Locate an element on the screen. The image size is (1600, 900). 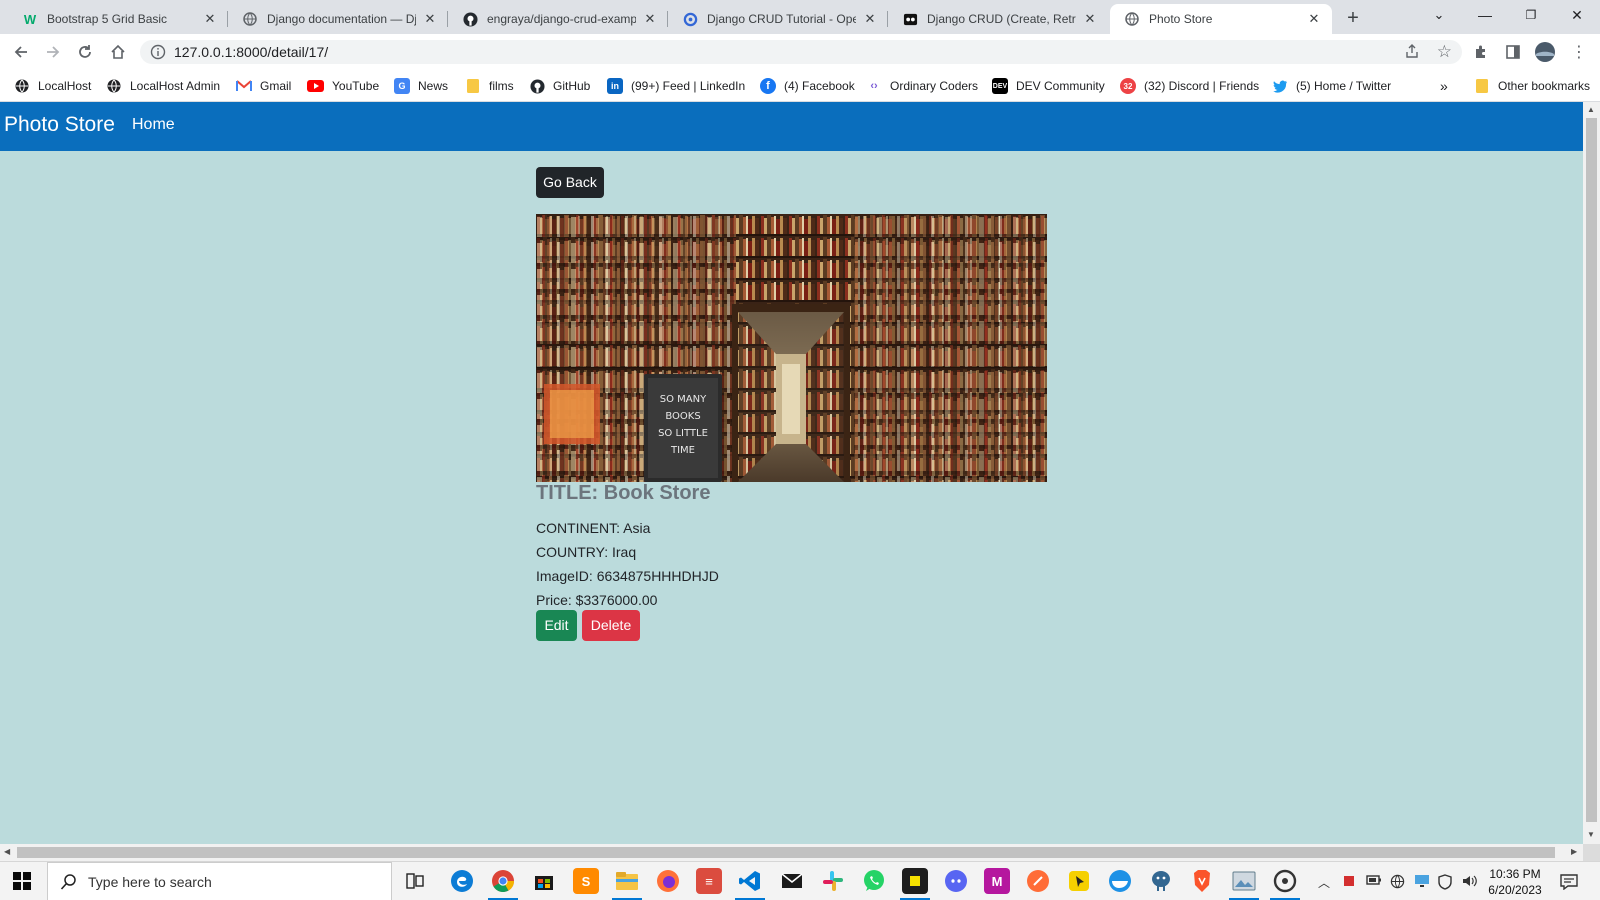
tab-django-docs: Django documentation — Dja ✕ is located at coordinates (338, 19).